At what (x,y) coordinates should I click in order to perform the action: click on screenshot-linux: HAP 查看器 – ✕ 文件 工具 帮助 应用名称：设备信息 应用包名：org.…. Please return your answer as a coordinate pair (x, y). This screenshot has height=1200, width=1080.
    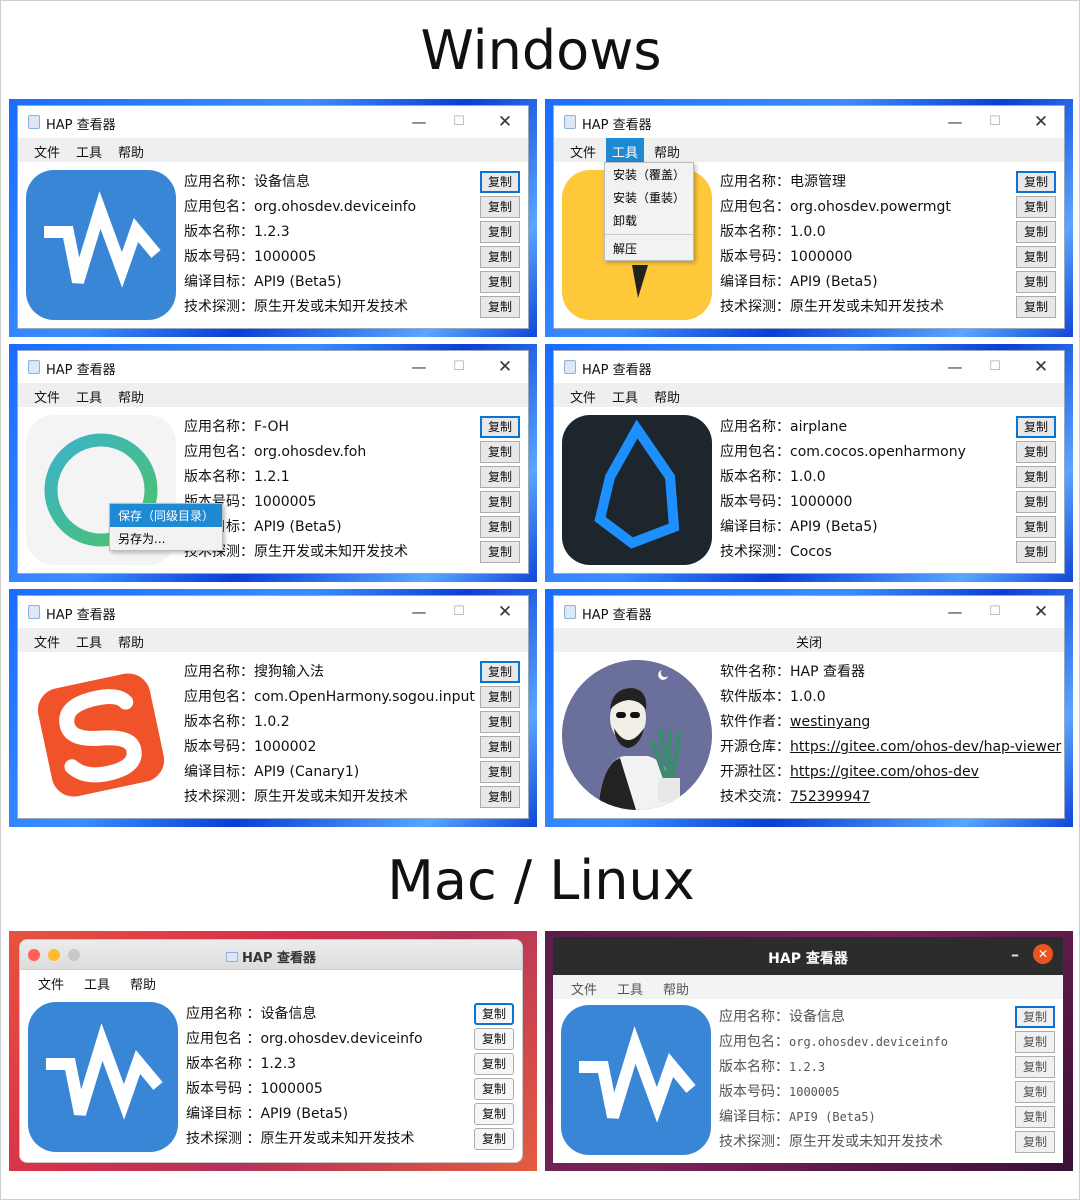
    Looking at the image, I should click on (809, 1051).